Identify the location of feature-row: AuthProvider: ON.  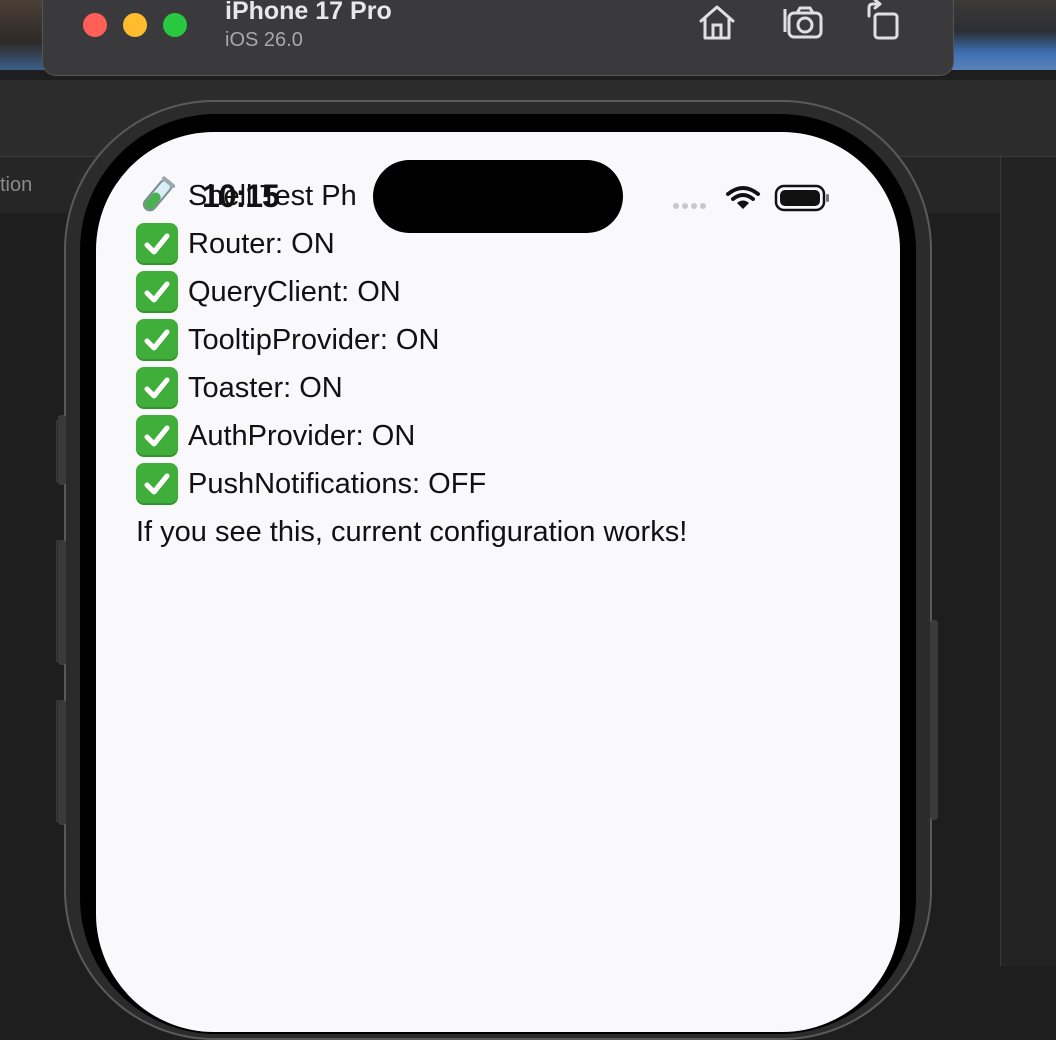
(506, 436).